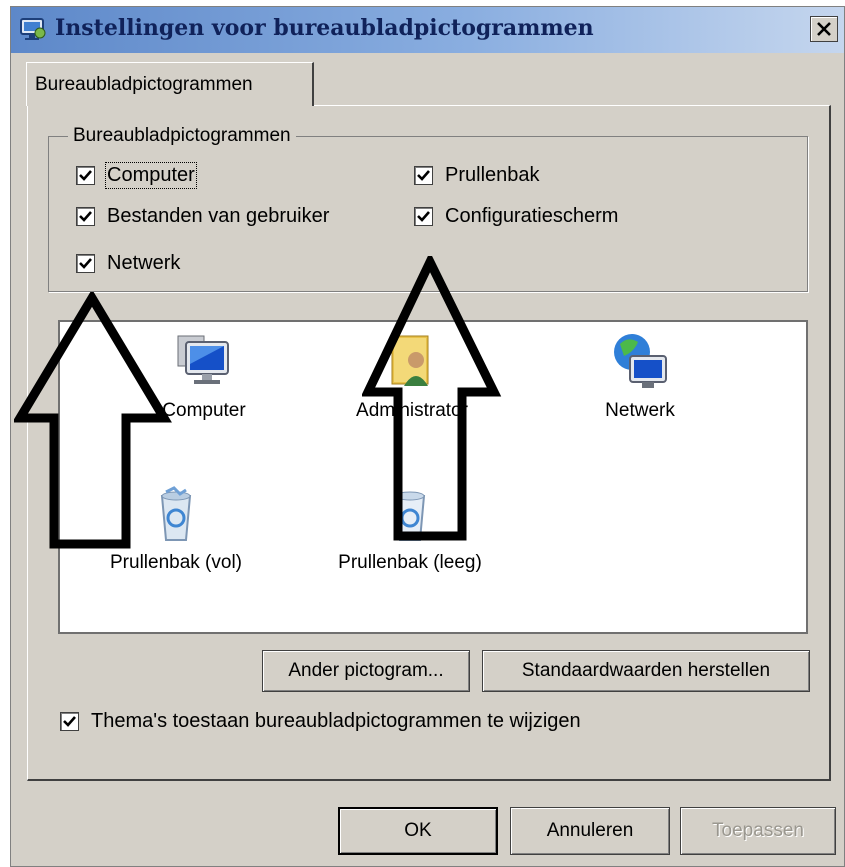  I want to click on icon-item-recycle-bin-full: Prullenbak (vol), so click(176, 528).